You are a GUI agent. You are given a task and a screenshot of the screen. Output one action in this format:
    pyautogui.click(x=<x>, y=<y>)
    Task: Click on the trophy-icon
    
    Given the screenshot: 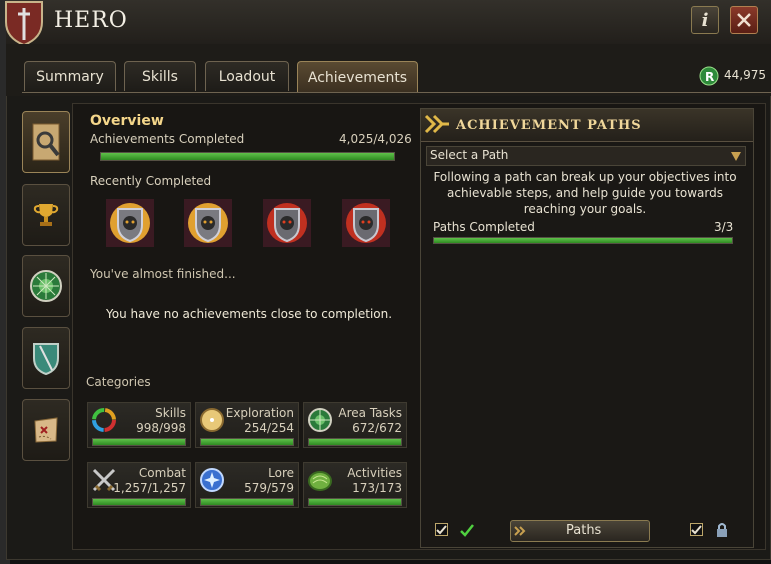 What is the action you would take?
    pyautogui.click(x=46, y=215)
    